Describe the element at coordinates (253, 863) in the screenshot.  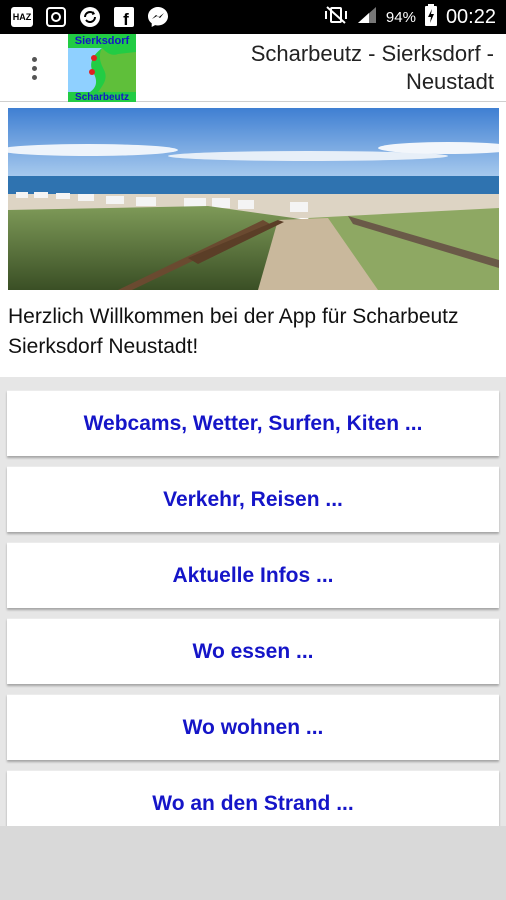
I see `bottom-area` at that location.